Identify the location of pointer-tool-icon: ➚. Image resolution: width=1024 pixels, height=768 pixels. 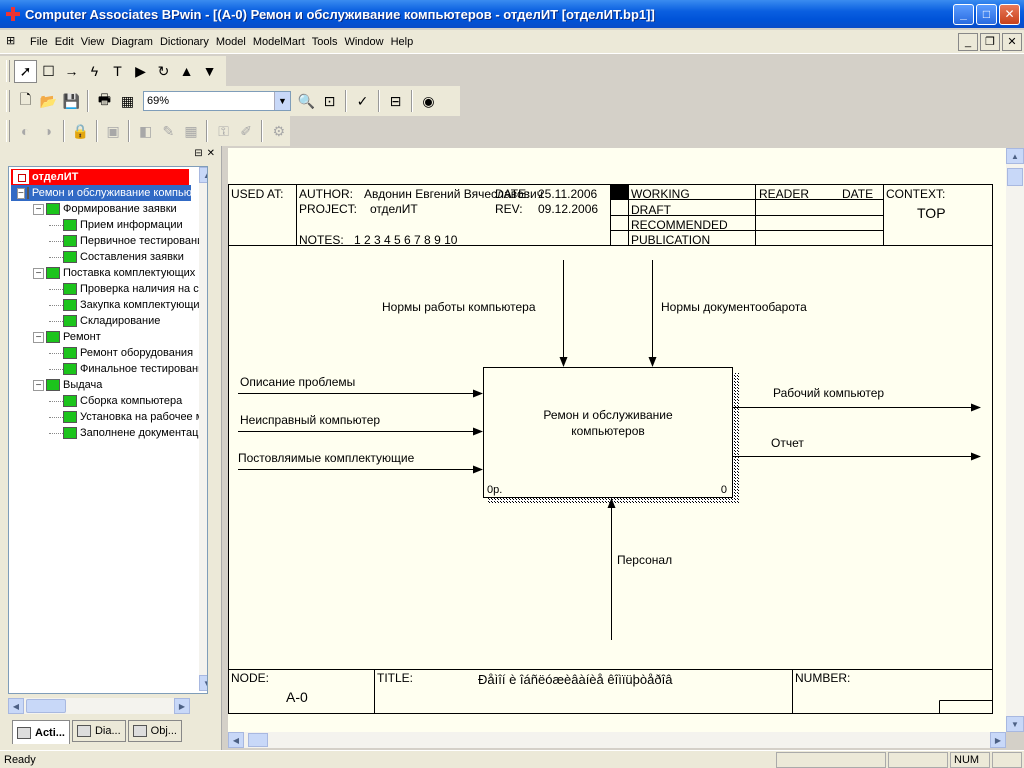
(25, 71).